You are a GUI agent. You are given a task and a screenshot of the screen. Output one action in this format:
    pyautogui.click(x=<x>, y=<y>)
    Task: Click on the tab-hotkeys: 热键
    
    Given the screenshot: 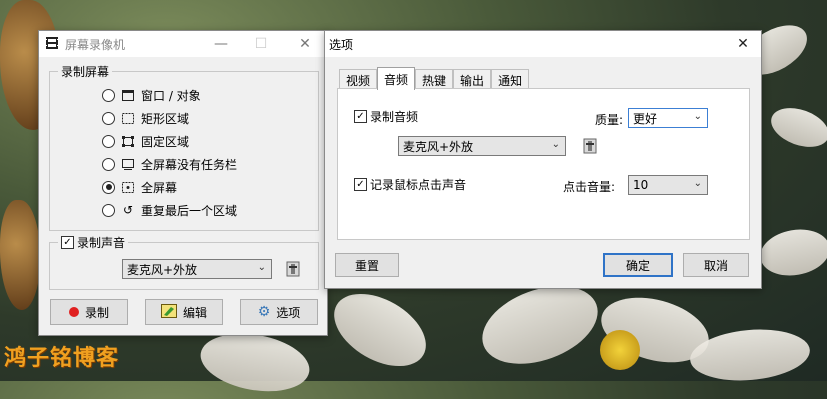 What is the action you would take?
    pyautogui.click(x=434, y=79)
    